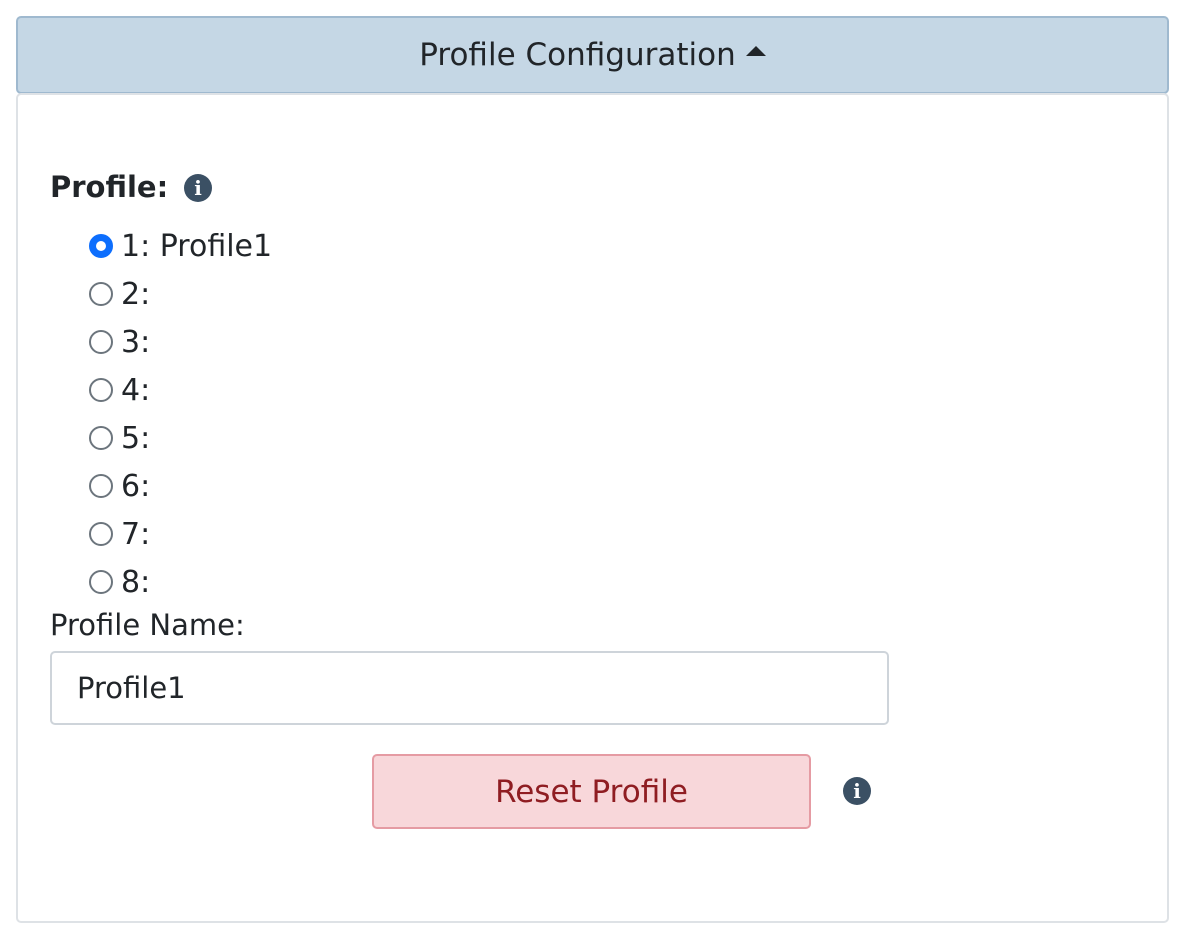 Image resolution: width=1184 pixels, height=938 pixels. What do you see at coordinates (755, 51) in the screenshot?
I see `caret-up-icon` at bounding box center [755, 51].